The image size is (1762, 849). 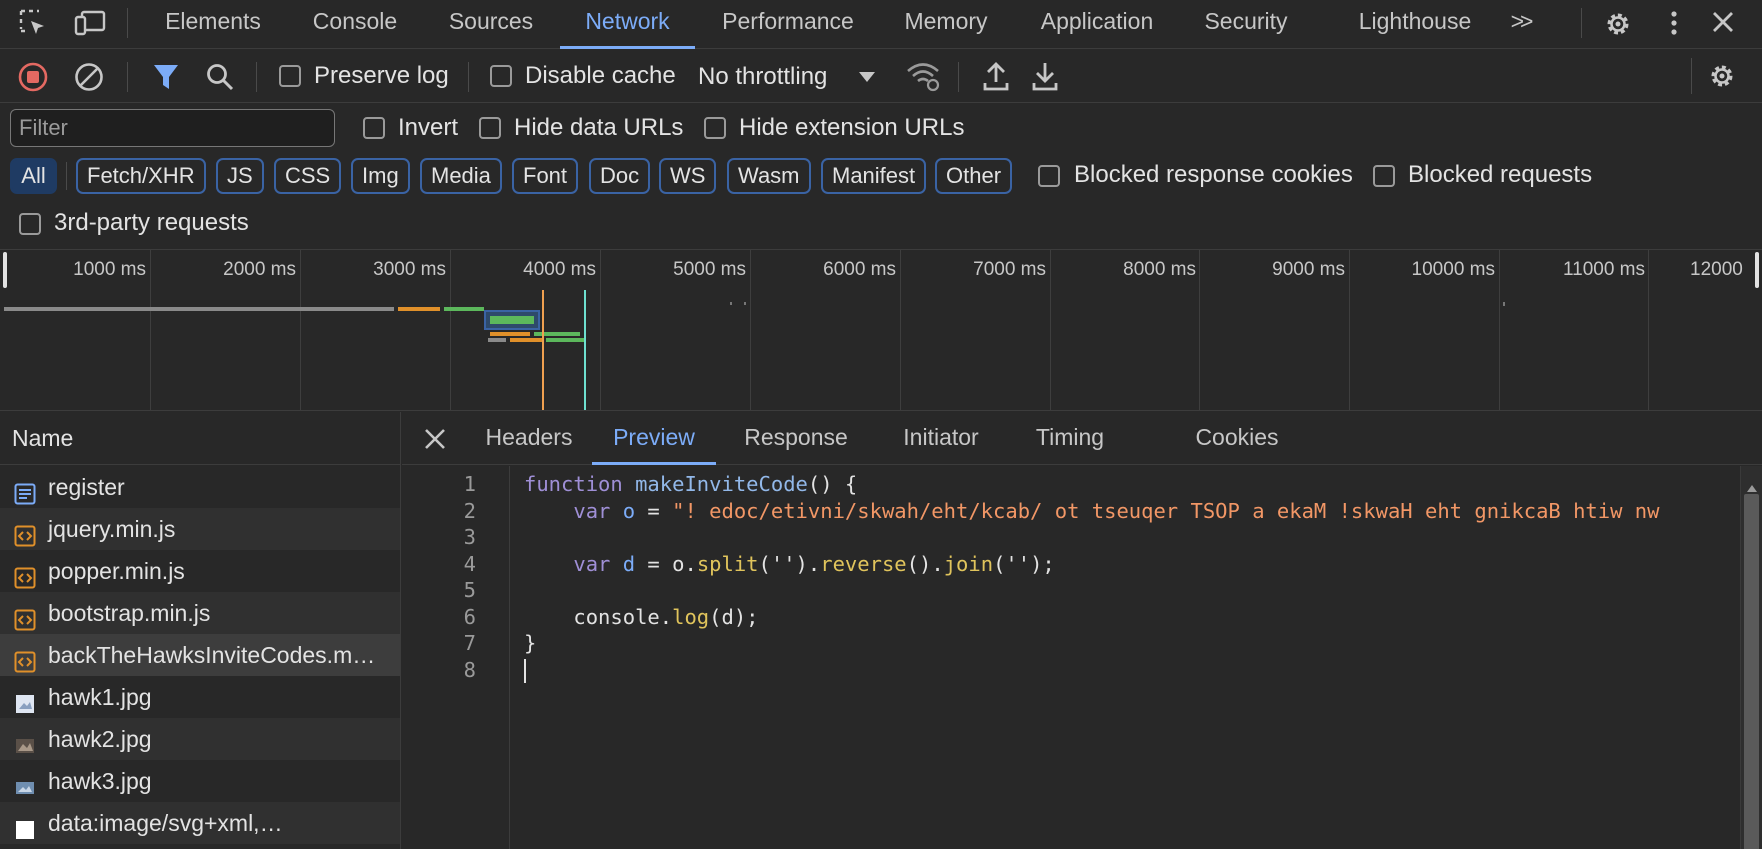 I want to click on tab-memory: Memory, so click(x=946, y=24).